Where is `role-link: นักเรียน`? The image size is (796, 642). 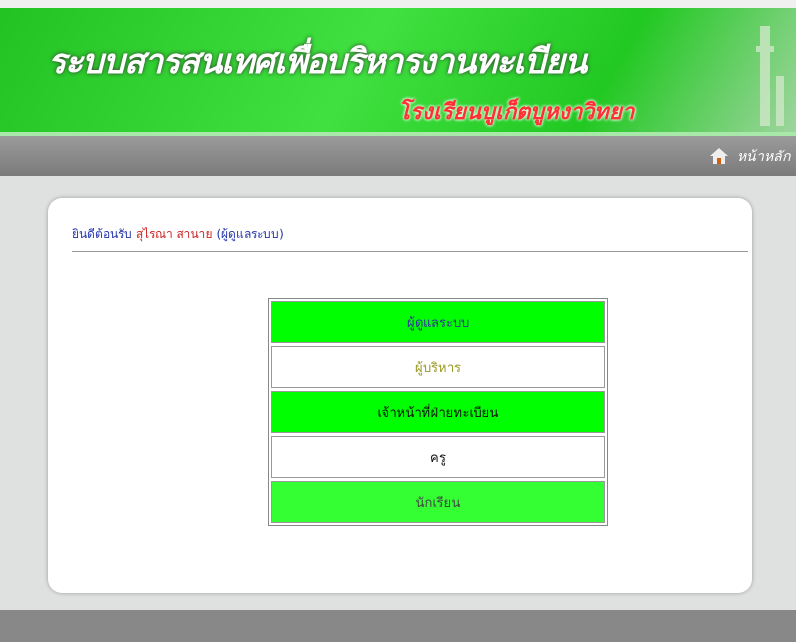
role-link: นักเรียน is located at coordinates (438, 502).